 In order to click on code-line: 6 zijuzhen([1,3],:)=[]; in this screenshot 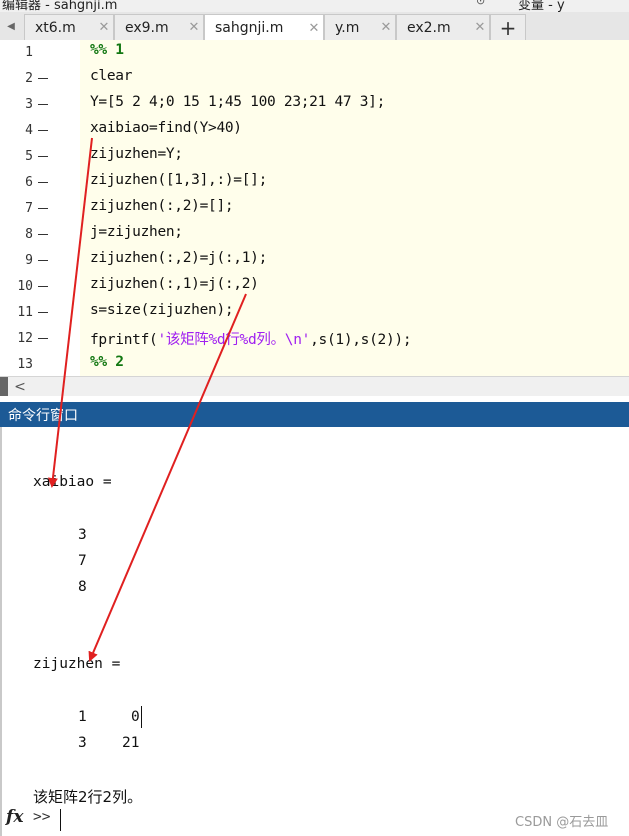, I will do `click(314, 183)`.